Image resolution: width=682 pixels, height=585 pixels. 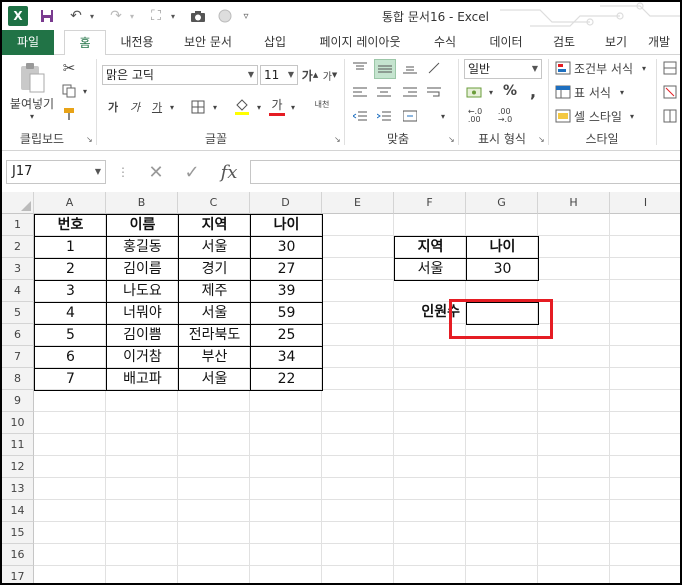 What do you see at coordinates (70, 247) in the screenshot?
I see `table-cell: 1` at bounding box center [70, 247].